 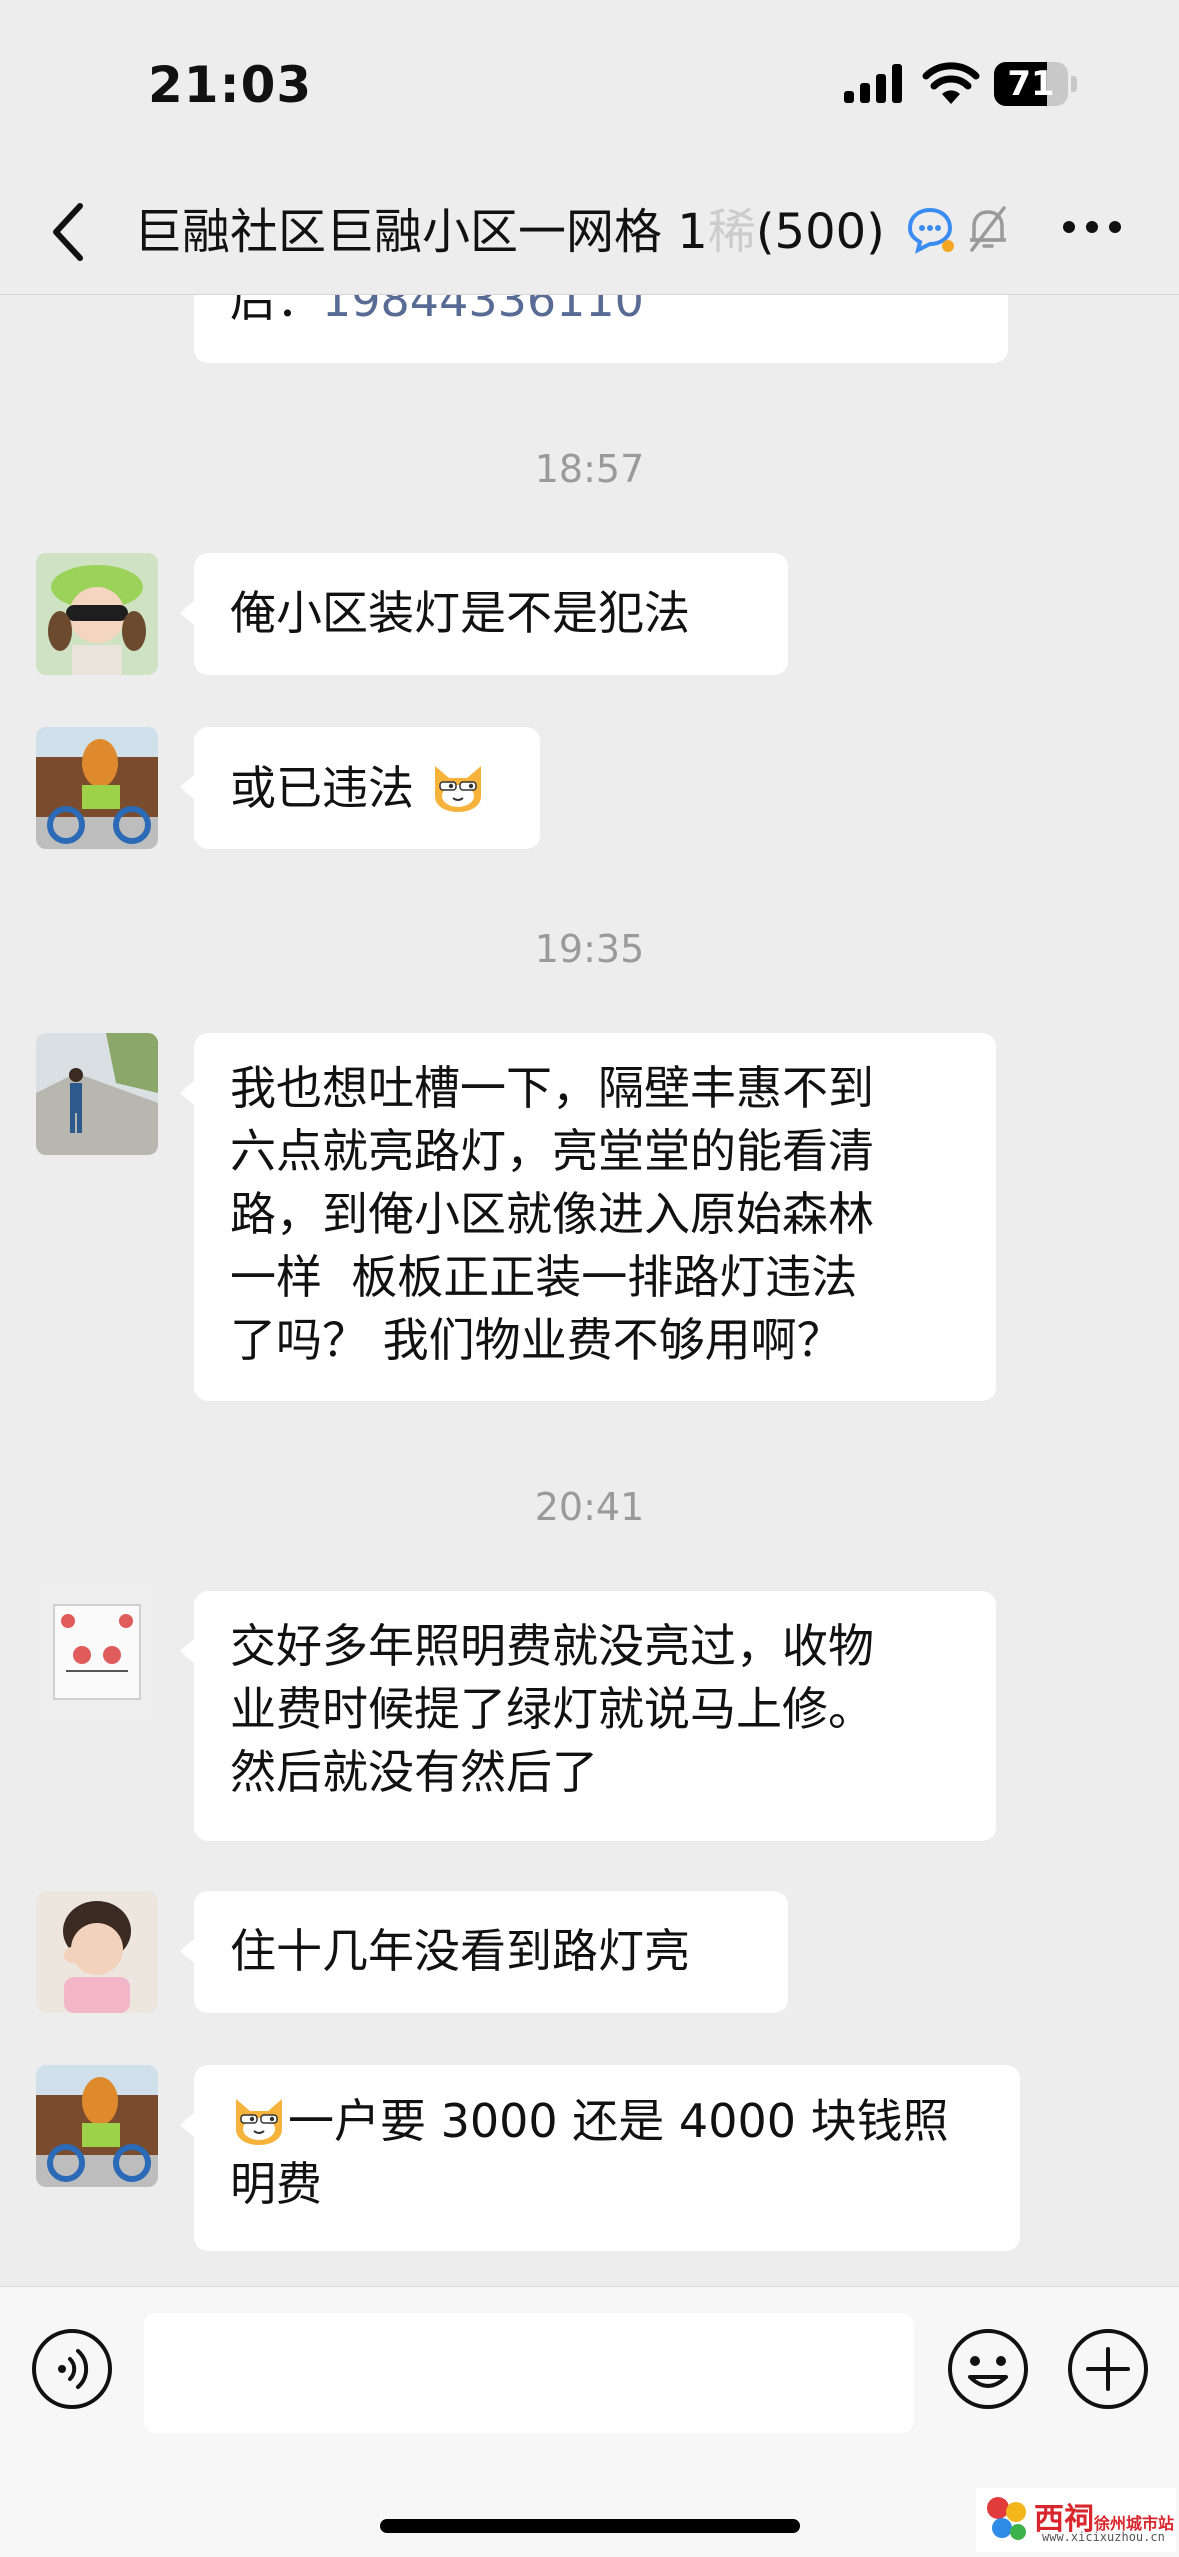 I want to click on group-name: 巨融社区巨融小区一网格 1, so click(x=421, y=232).